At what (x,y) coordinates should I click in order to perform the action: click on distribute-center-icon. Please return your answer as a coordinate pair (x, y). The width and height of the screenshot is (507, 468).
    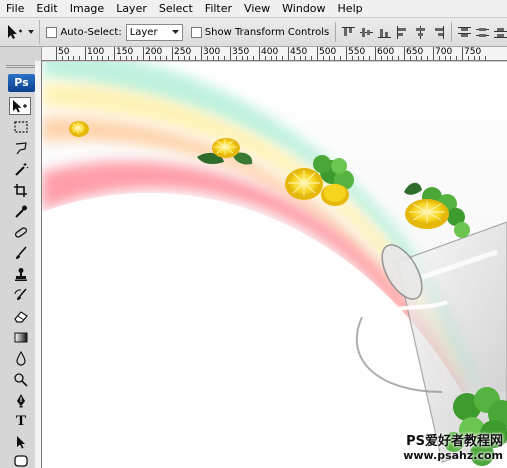
    Looking at the image, I should click on (482, 32).